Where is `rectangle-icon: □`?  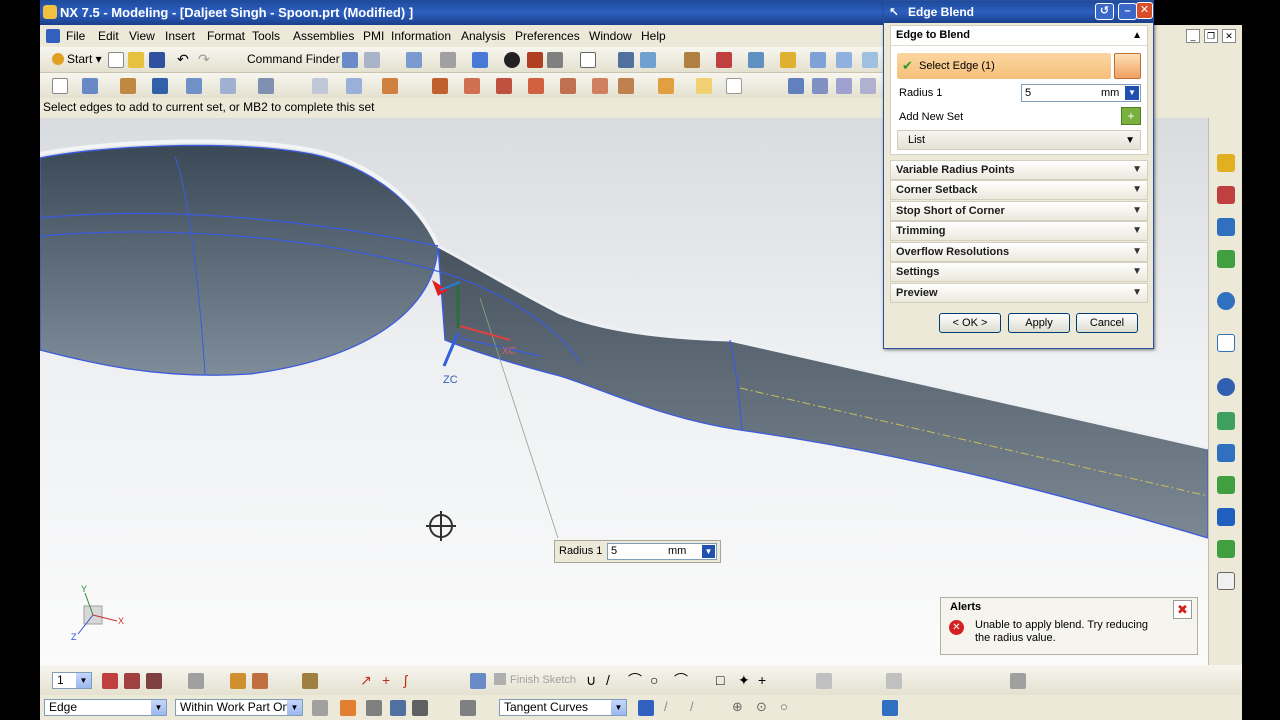
rectangle-icon: □ is located at coordinates (724, 681).